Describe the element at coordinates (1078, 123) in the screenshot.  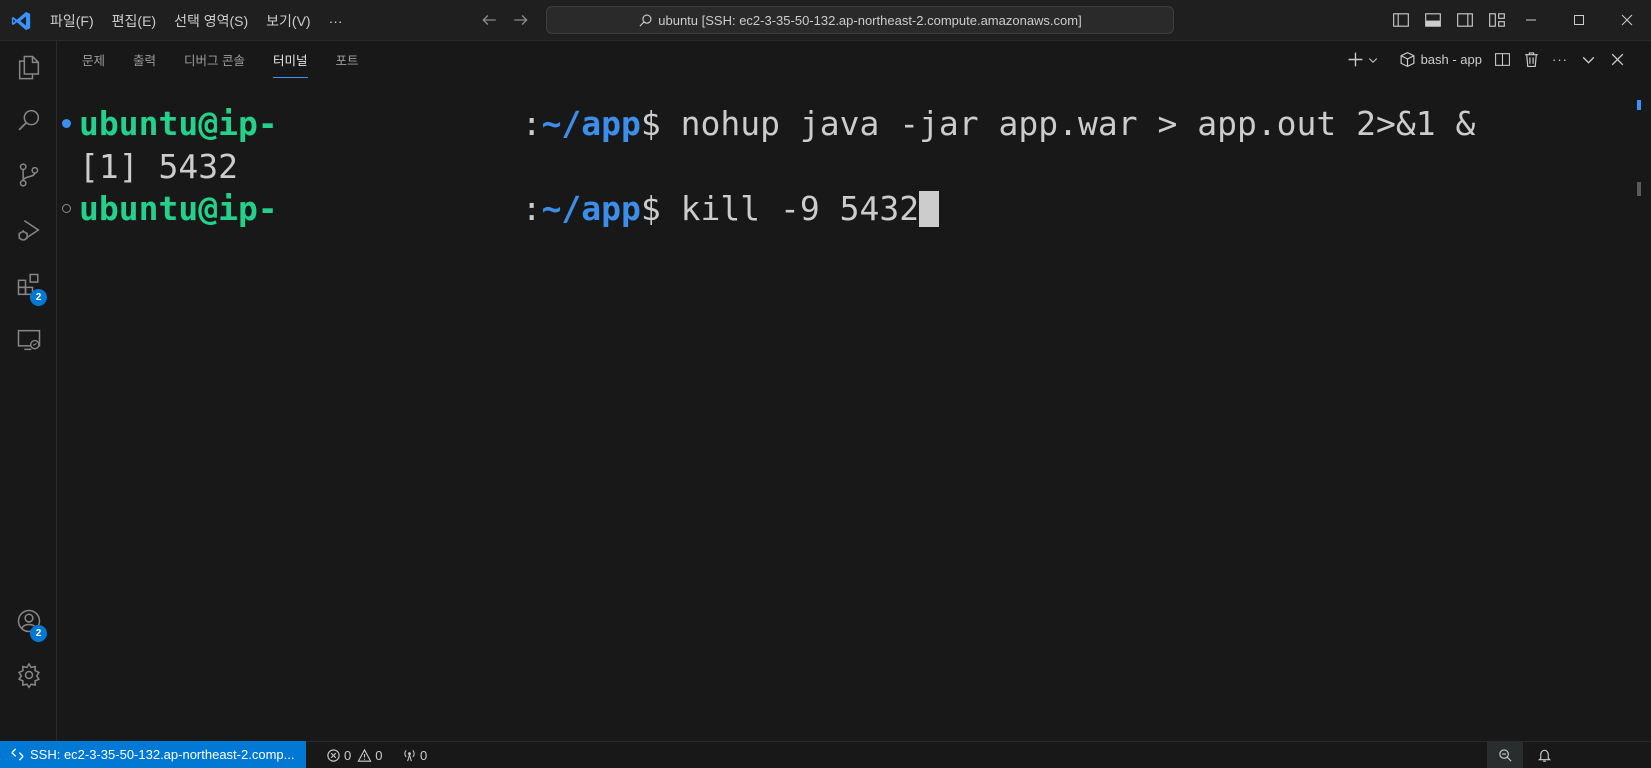
I see `command-text: nohup java -jar app.war > app.out 2>&1 &` at that location.